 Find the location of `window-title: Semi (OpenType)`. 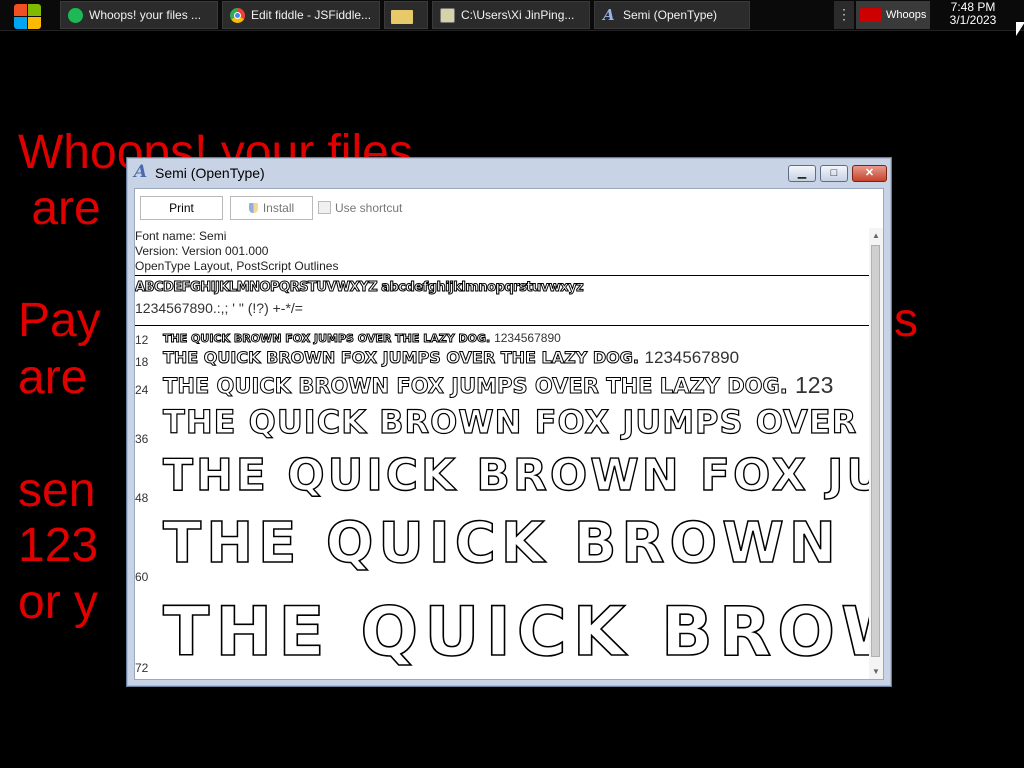

window-title: Semi (OpenType) is located at coordinates (210, 173).